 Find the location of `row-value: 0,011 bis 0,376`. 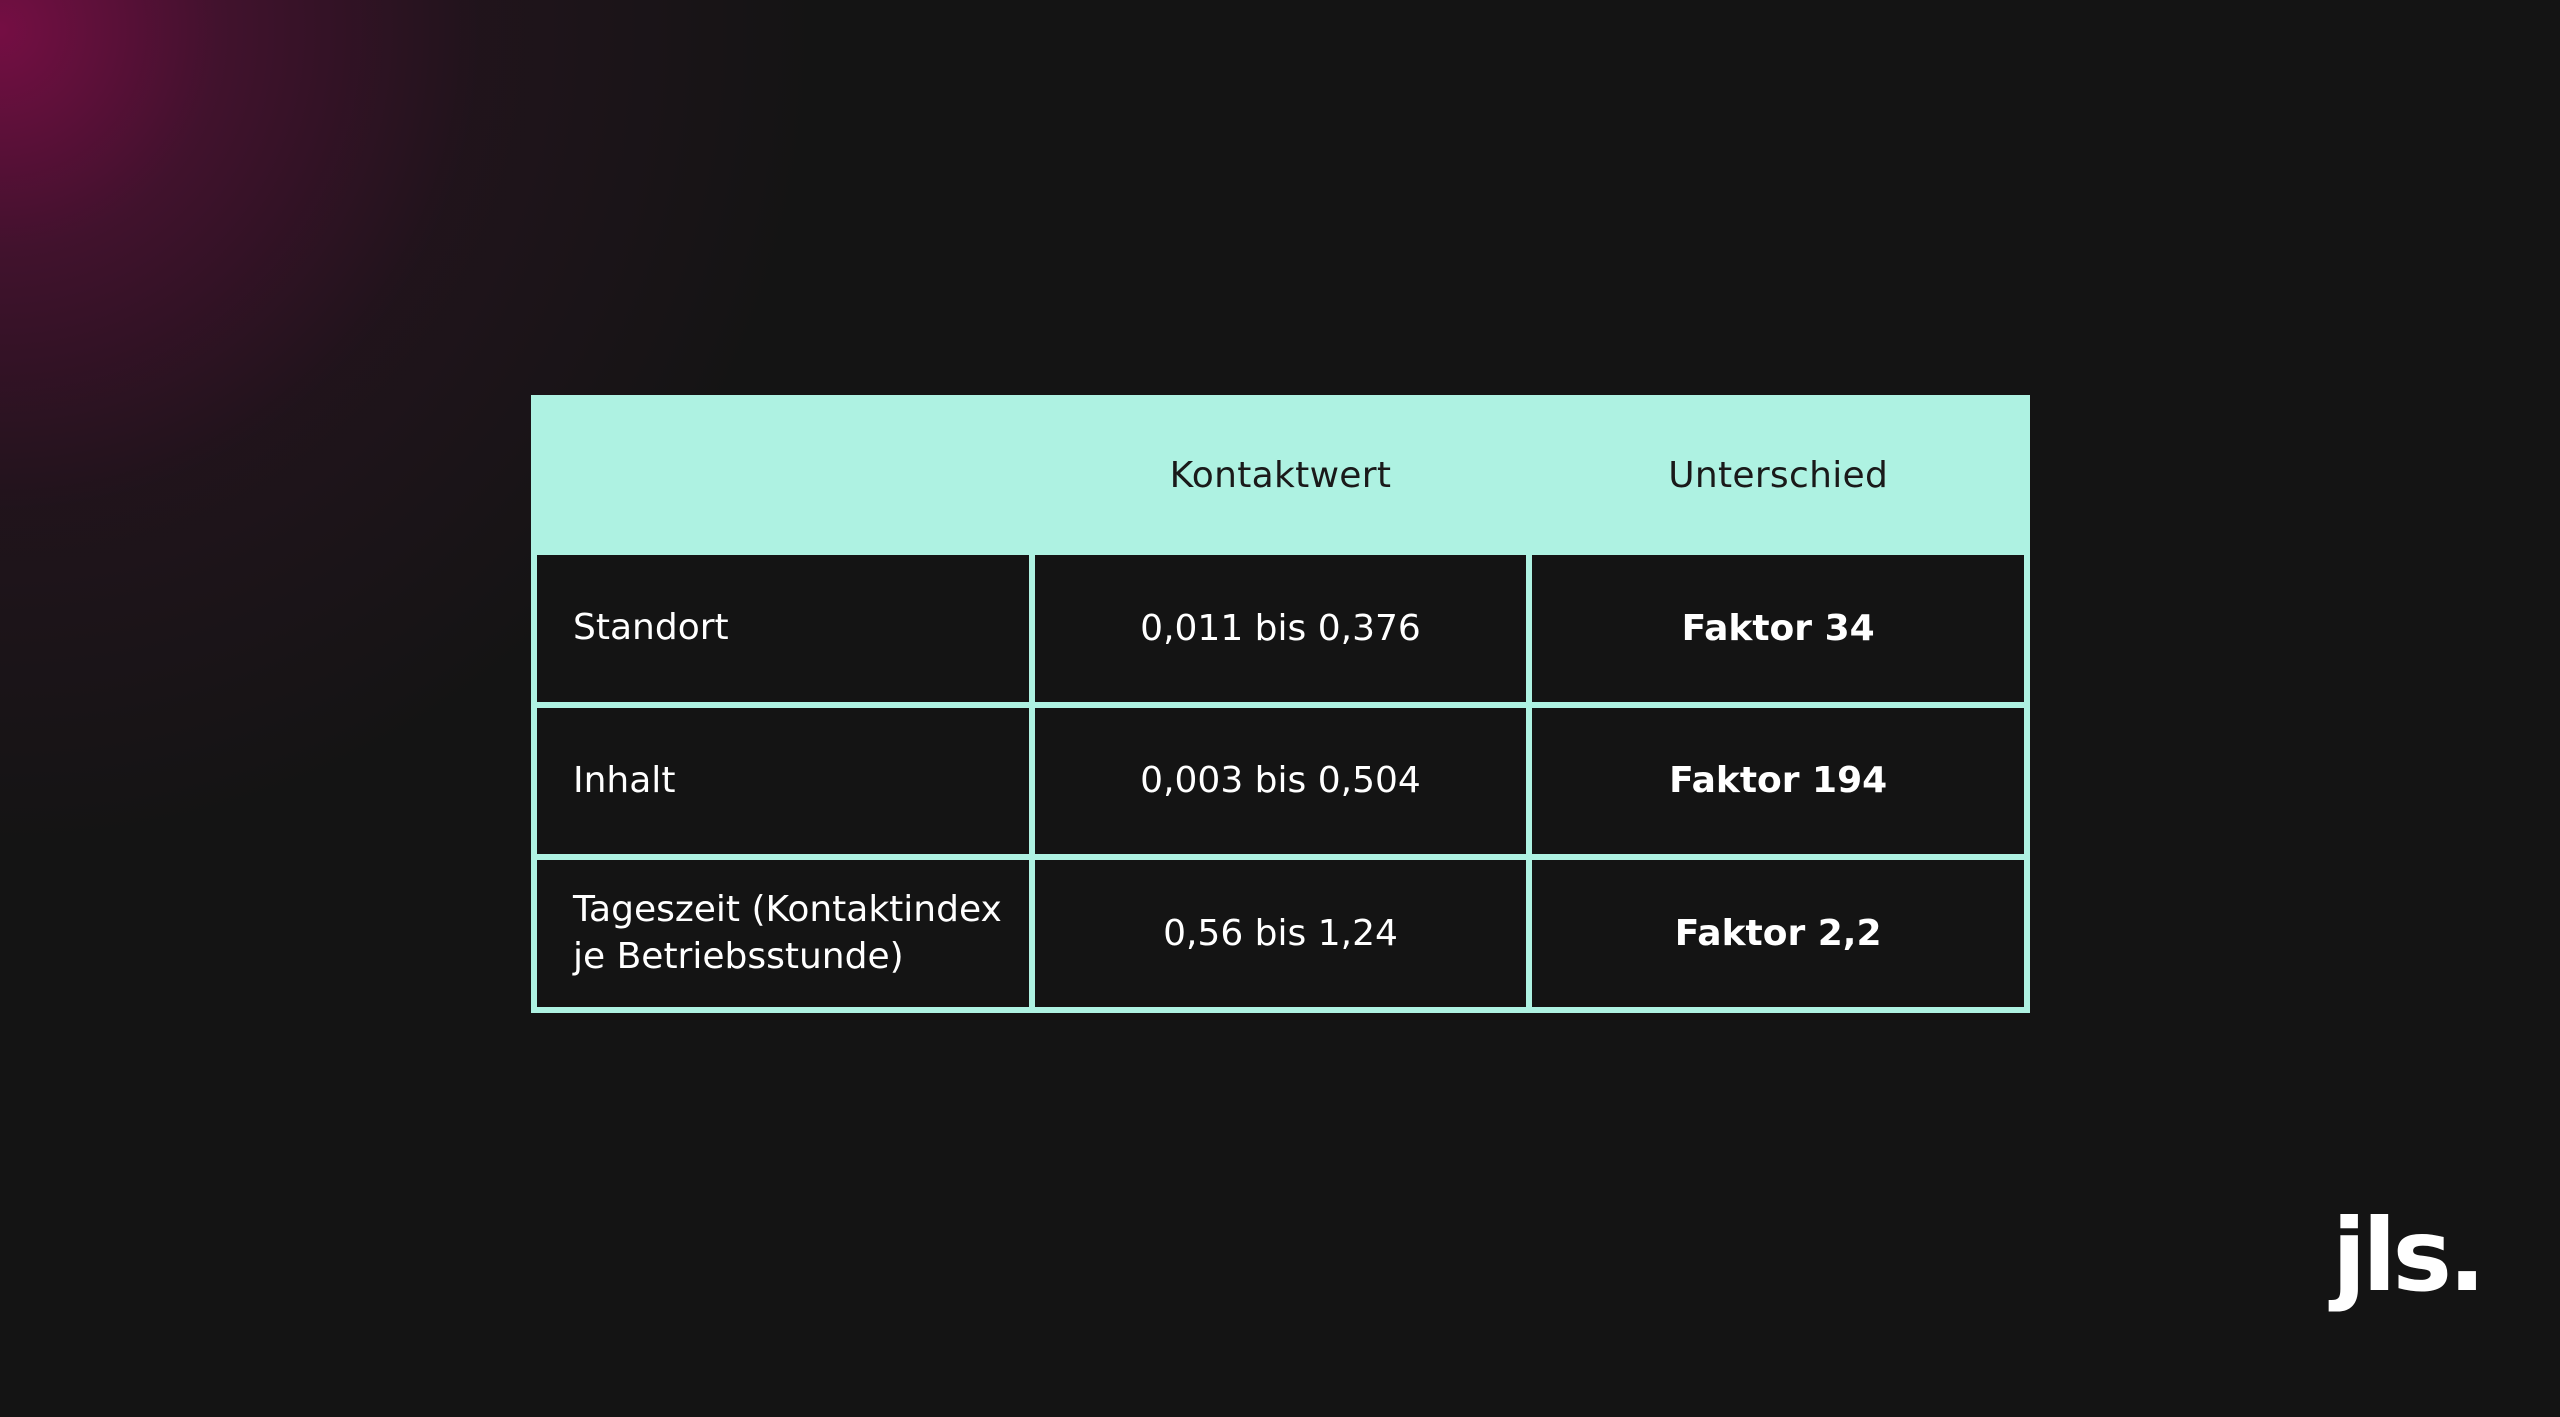

row-value: 0,011 bis 0,376 is located at coordinates (1280, 628).